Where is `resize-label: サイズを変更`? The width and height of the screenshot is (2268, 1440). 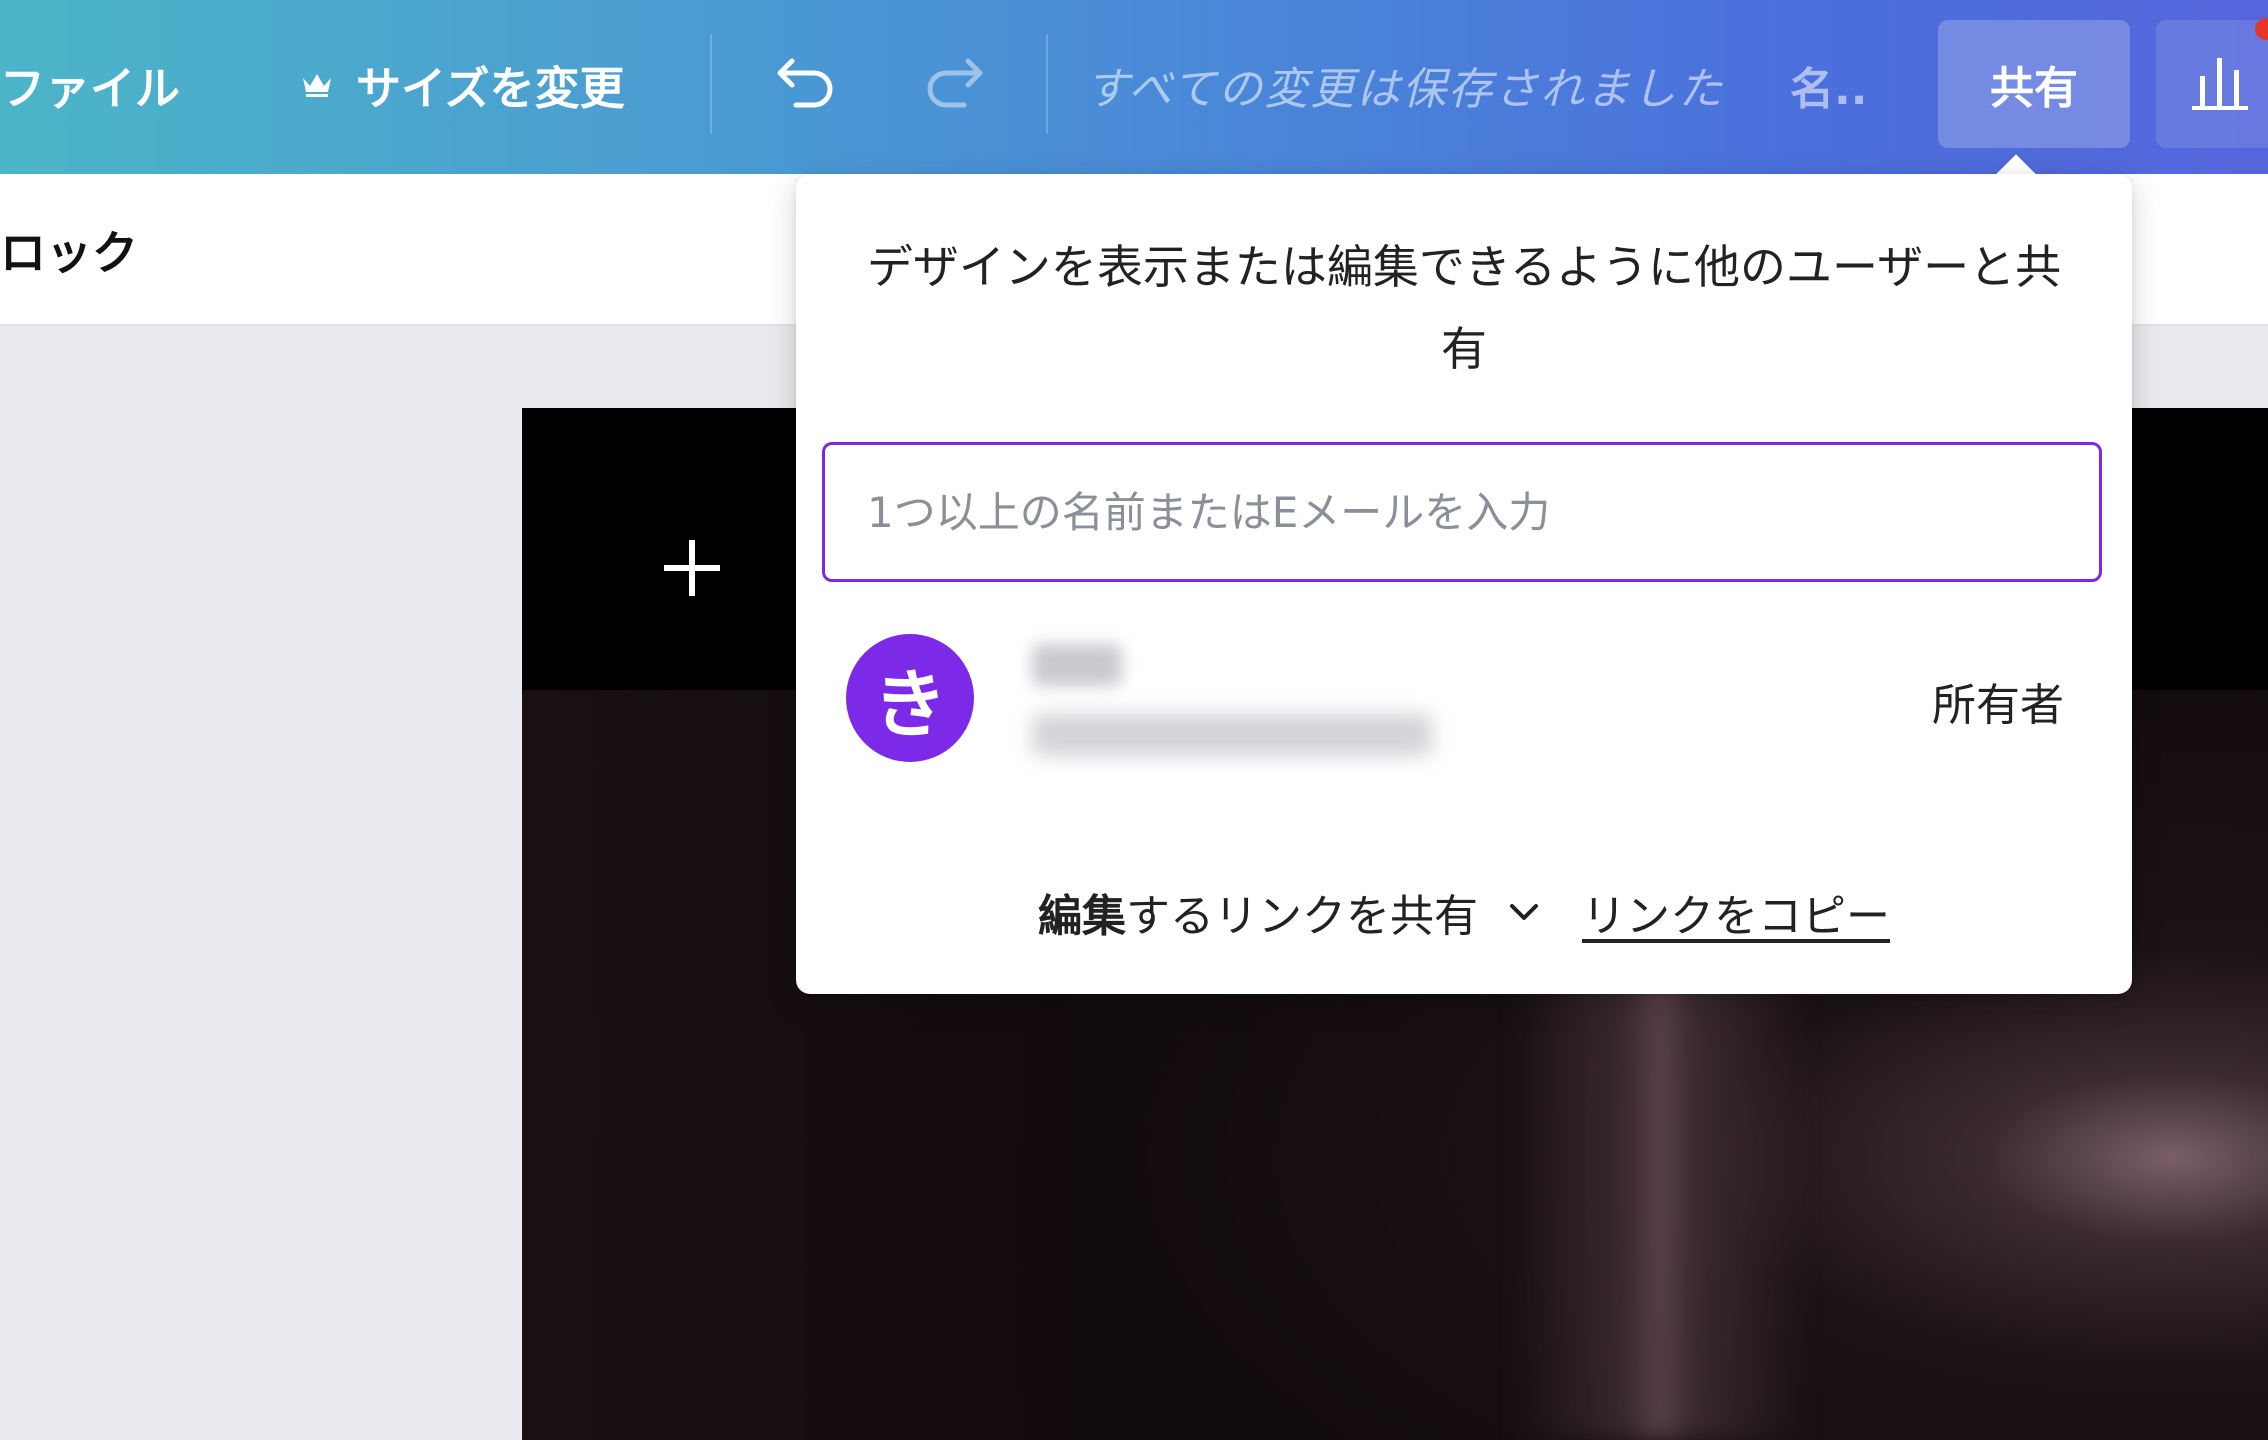
resize-label: サイズを変更 is located at coordinates (490, 88).